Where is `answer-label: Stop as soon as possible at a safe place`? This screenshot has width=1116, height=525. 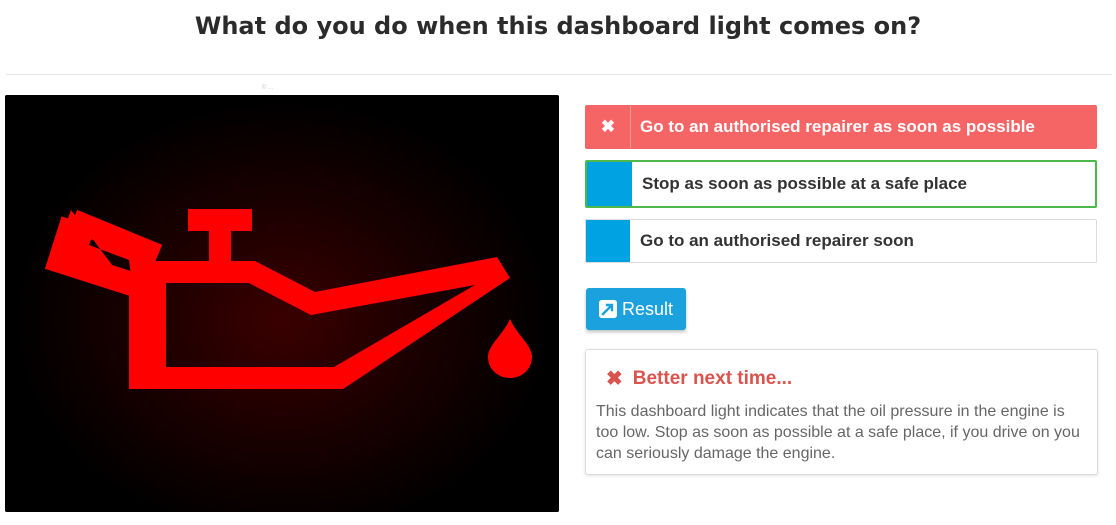
answer-label: Stop as soon as possible at a safe place is located at coordinates (805, 183).